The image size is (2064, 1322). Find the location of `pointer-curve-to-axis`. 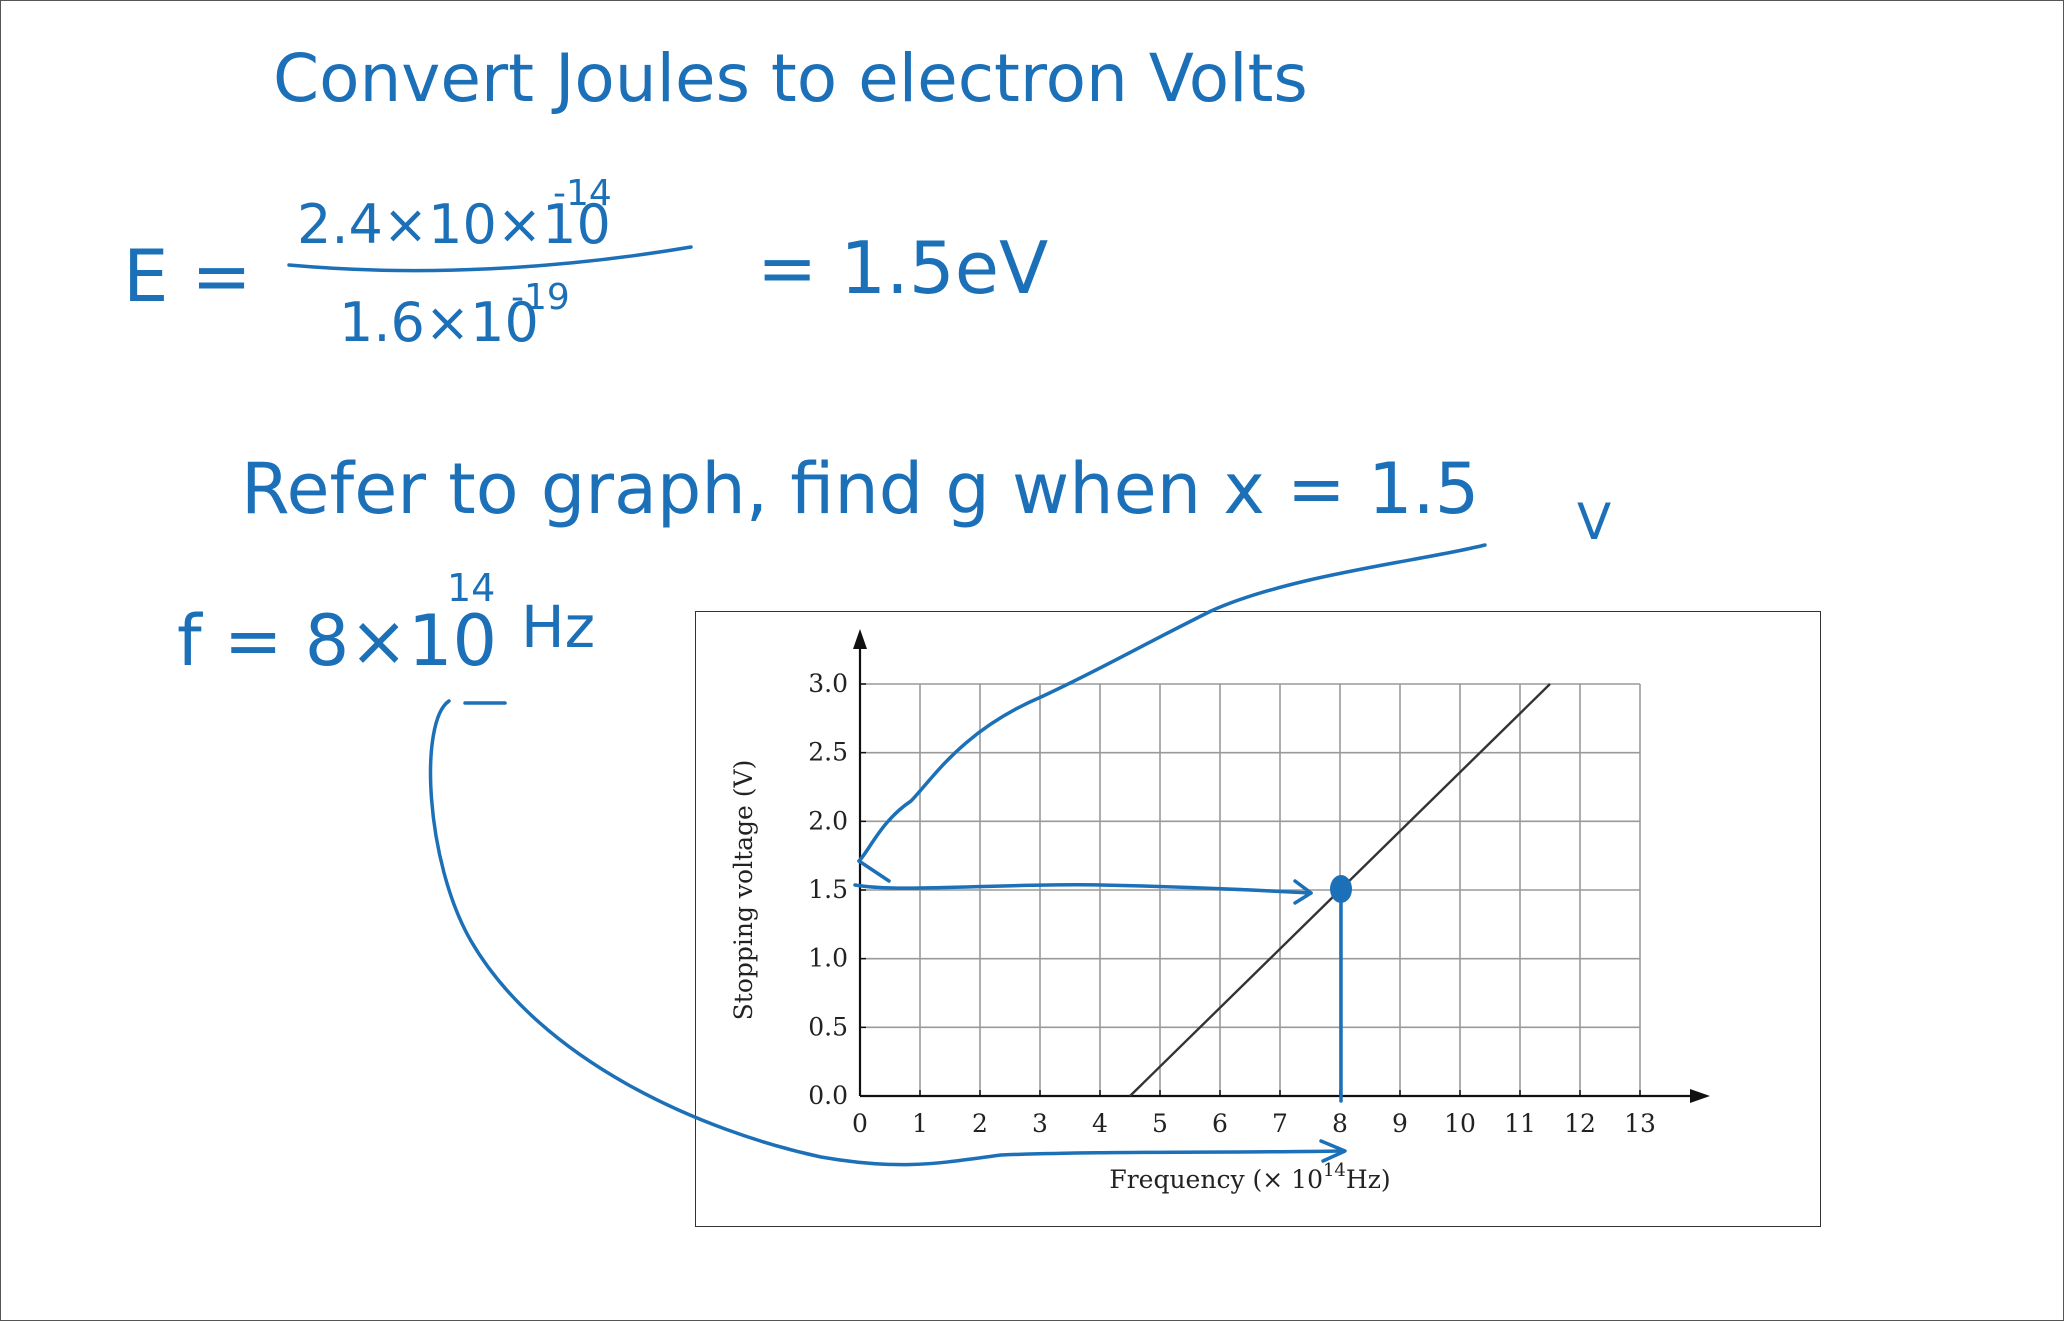

pointer-curve-to-axis is located at coordinates (1172, 703).